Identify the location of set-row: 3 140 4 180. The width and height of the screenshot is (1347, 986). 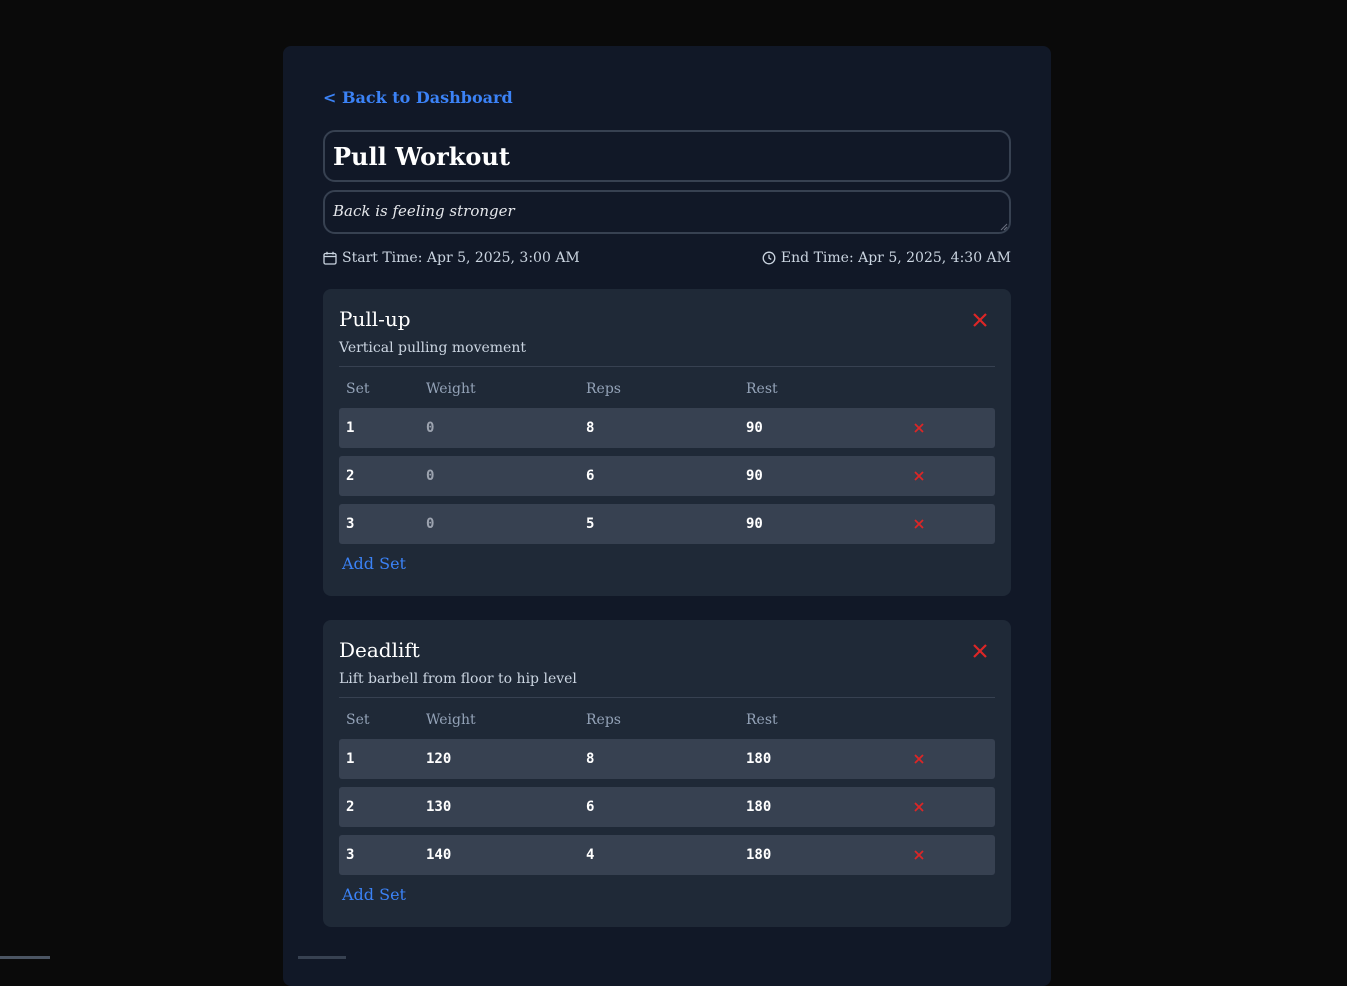
(667, 855).